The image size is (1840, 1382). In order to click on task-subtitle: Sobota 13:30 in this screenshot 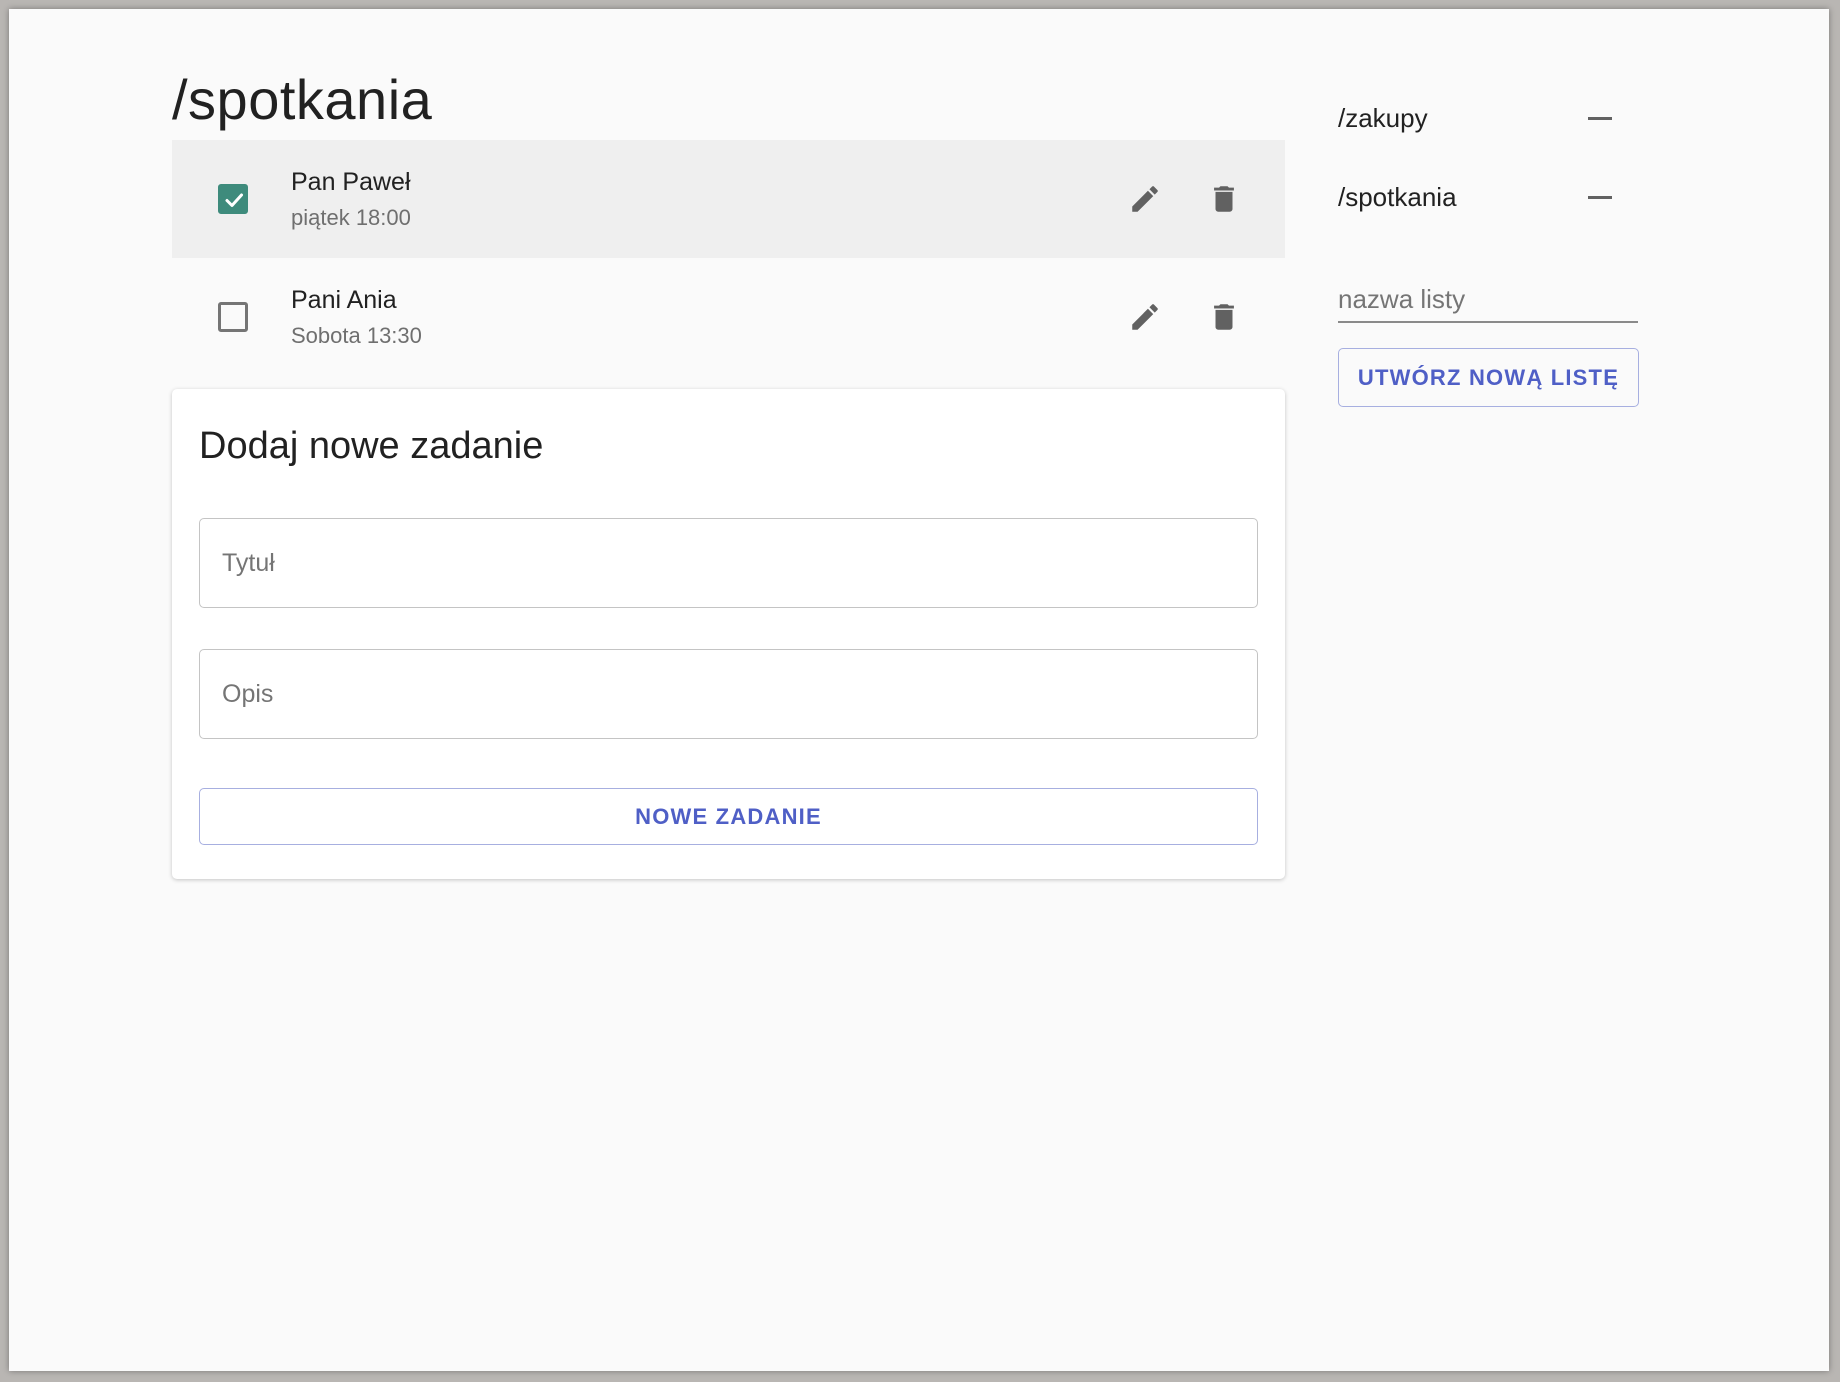, I will do `click(356, 335)`.